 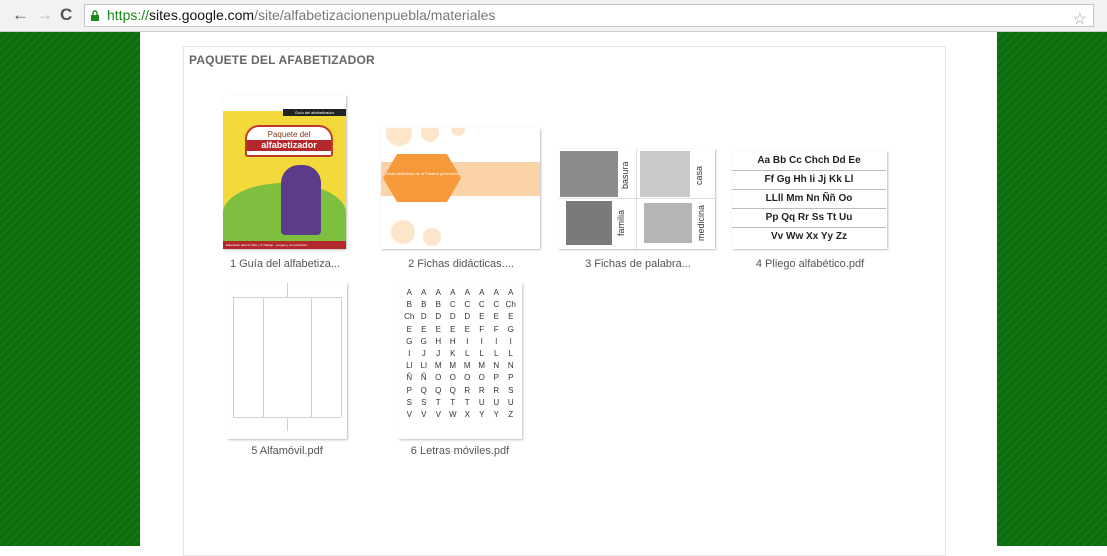 What do you see at coordinates (452, 341) in the screenshot?
I see `letter-cell: H` at bounding box center [452, 341].